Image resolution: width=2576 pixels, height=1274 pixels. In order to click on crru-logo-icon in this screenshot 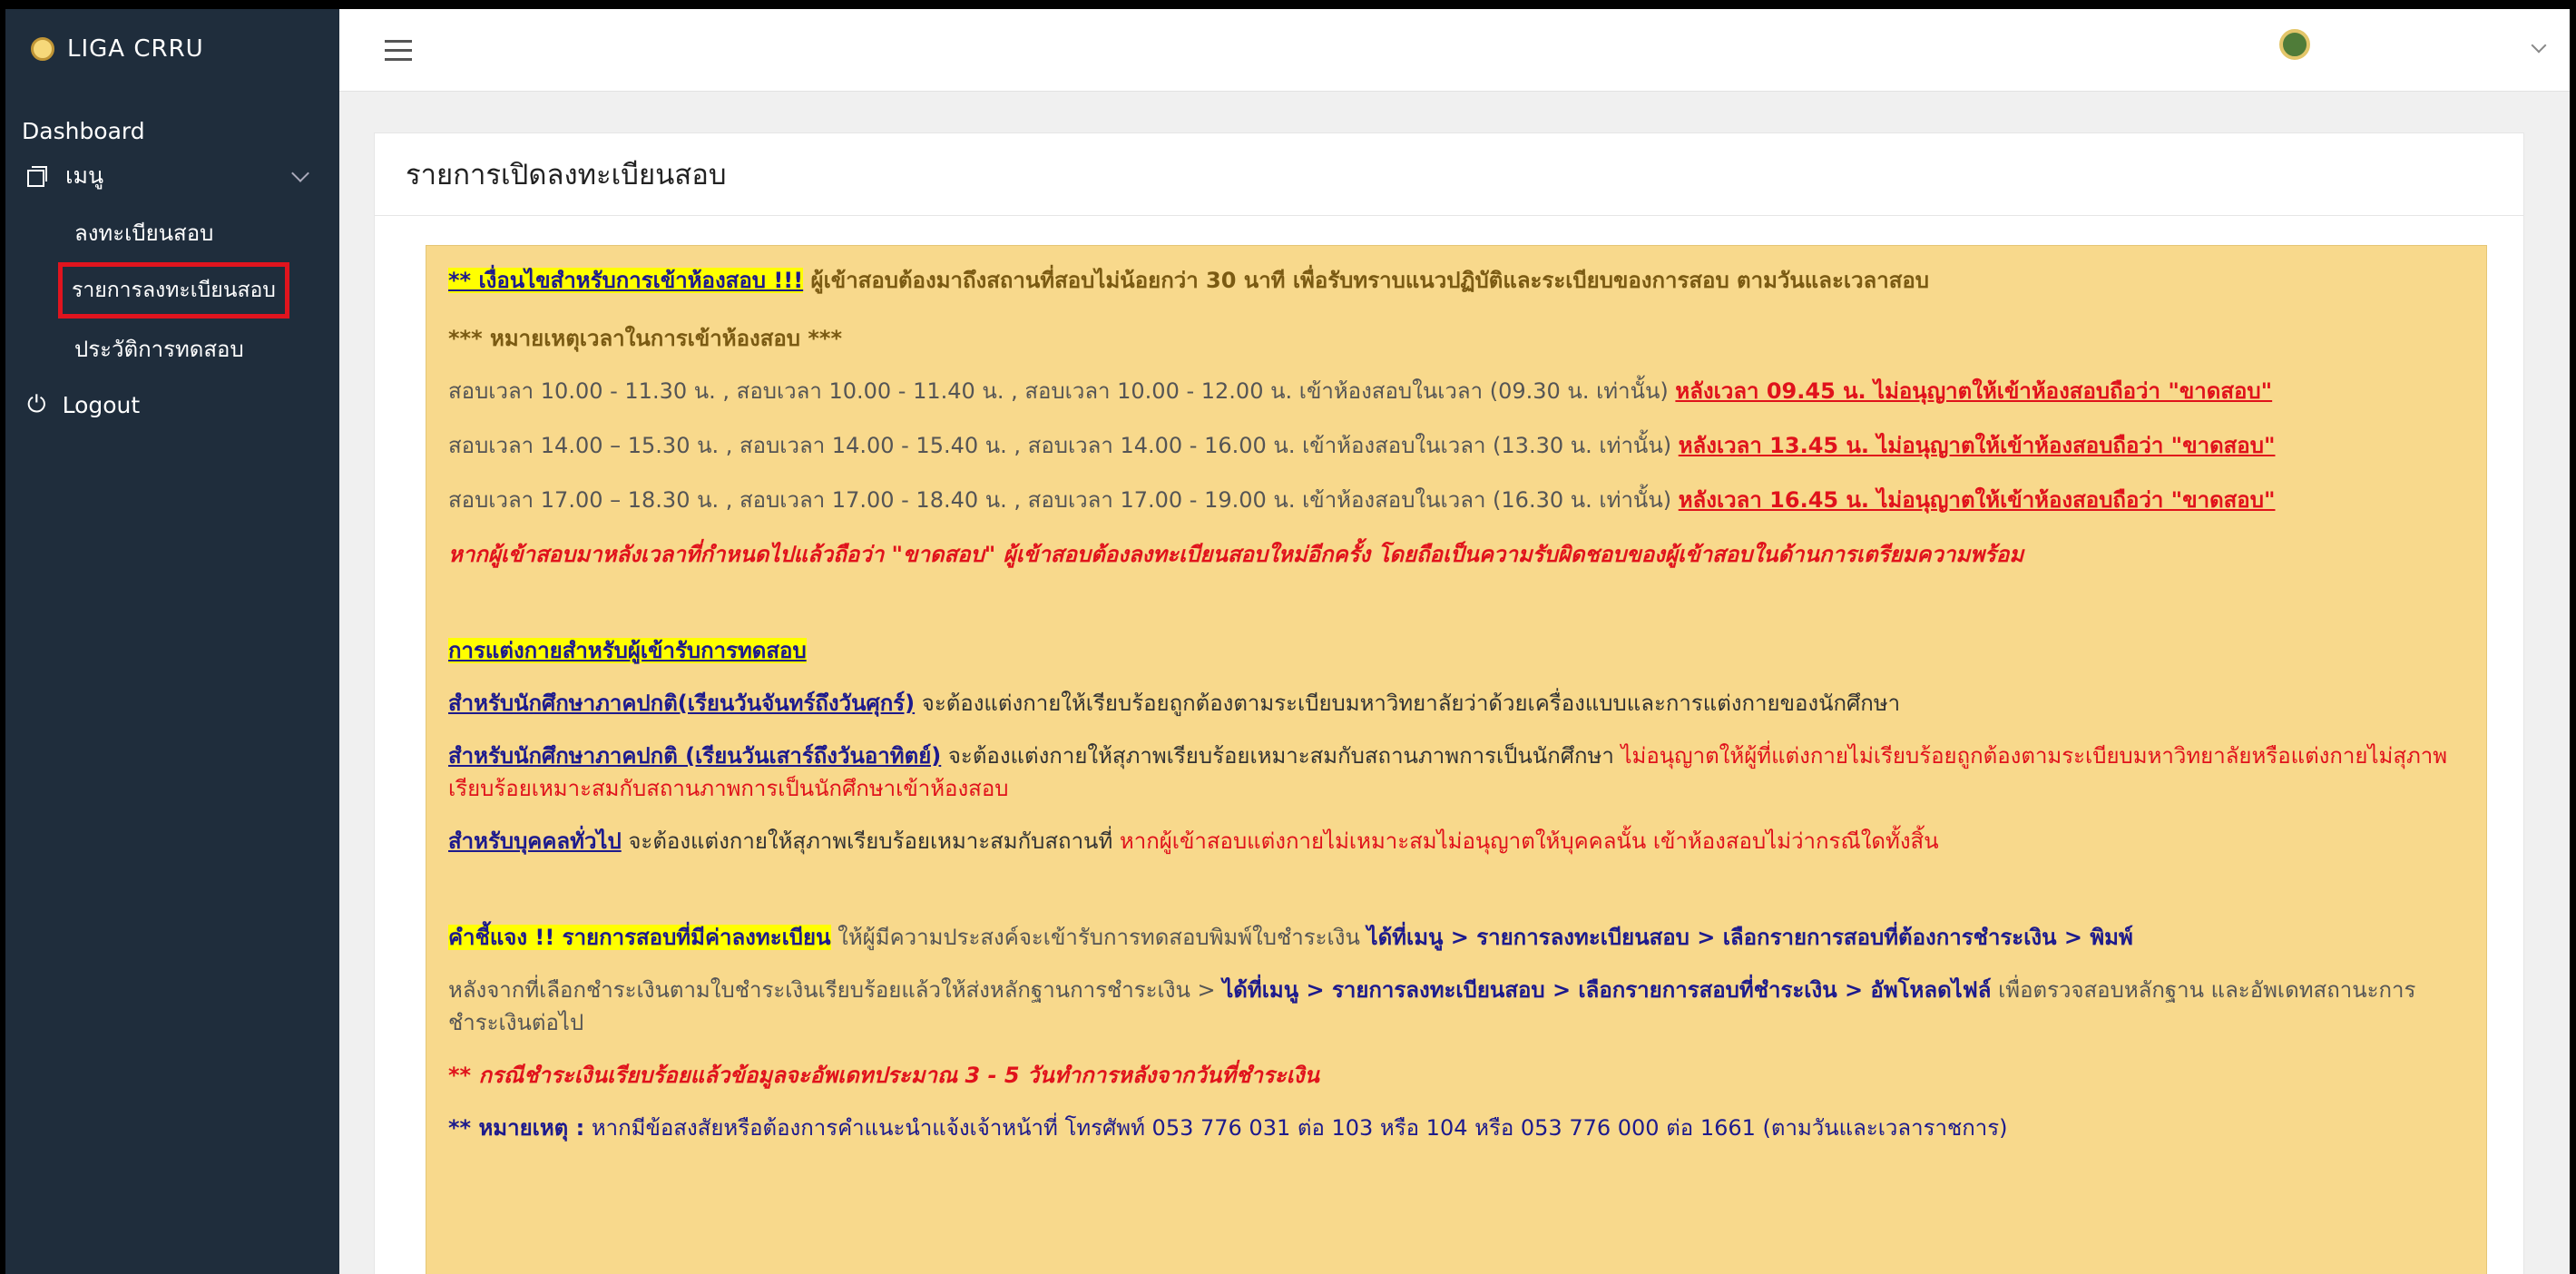, I will do `click(42, 49)`.